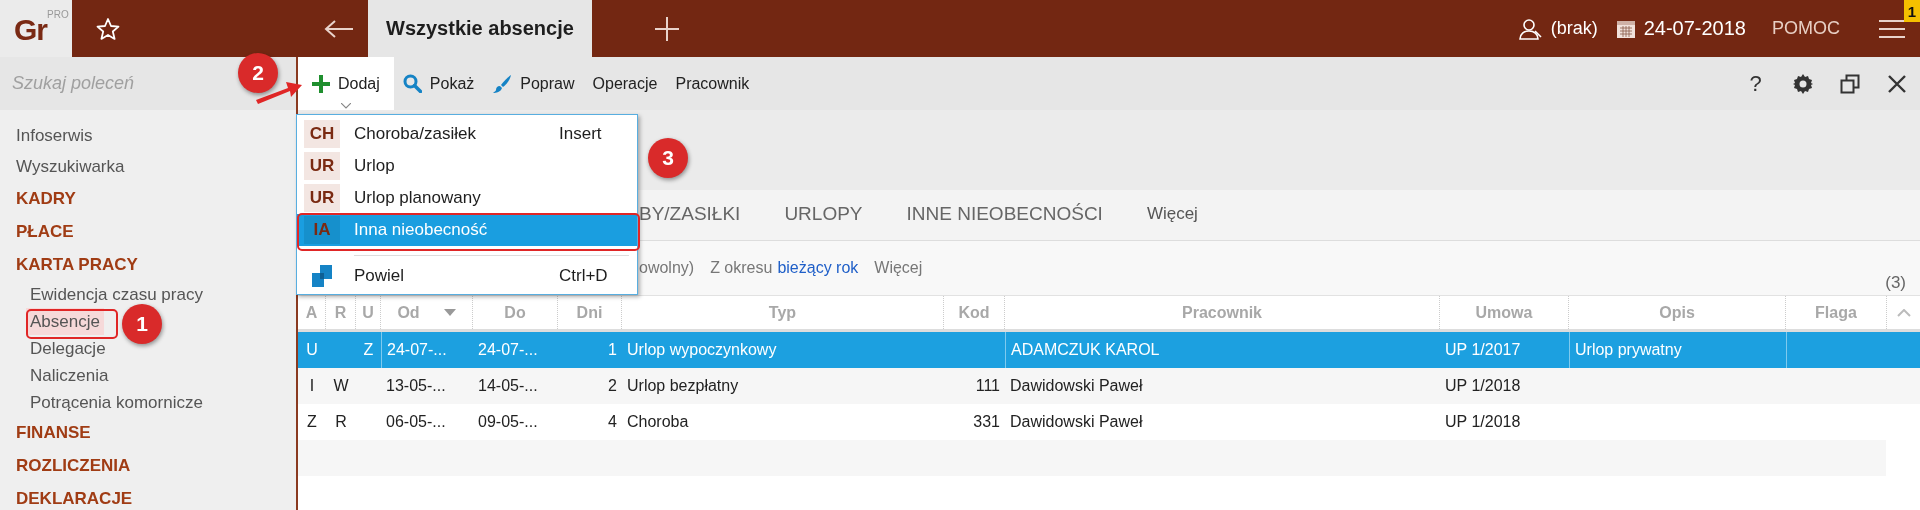  I want to click on settings-icon, so click(1802, 83).